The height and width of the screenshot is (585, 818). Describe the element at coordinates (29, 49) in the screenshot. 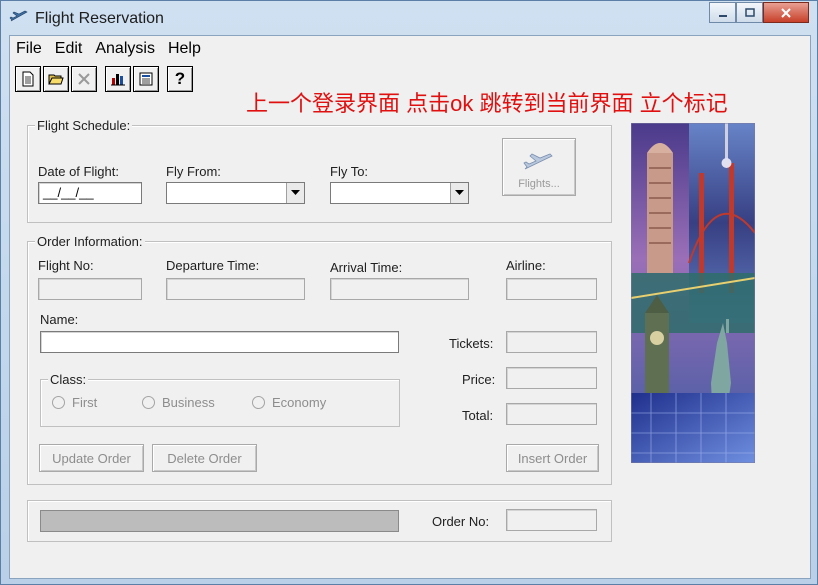

I see `menu-file: File` at that location.